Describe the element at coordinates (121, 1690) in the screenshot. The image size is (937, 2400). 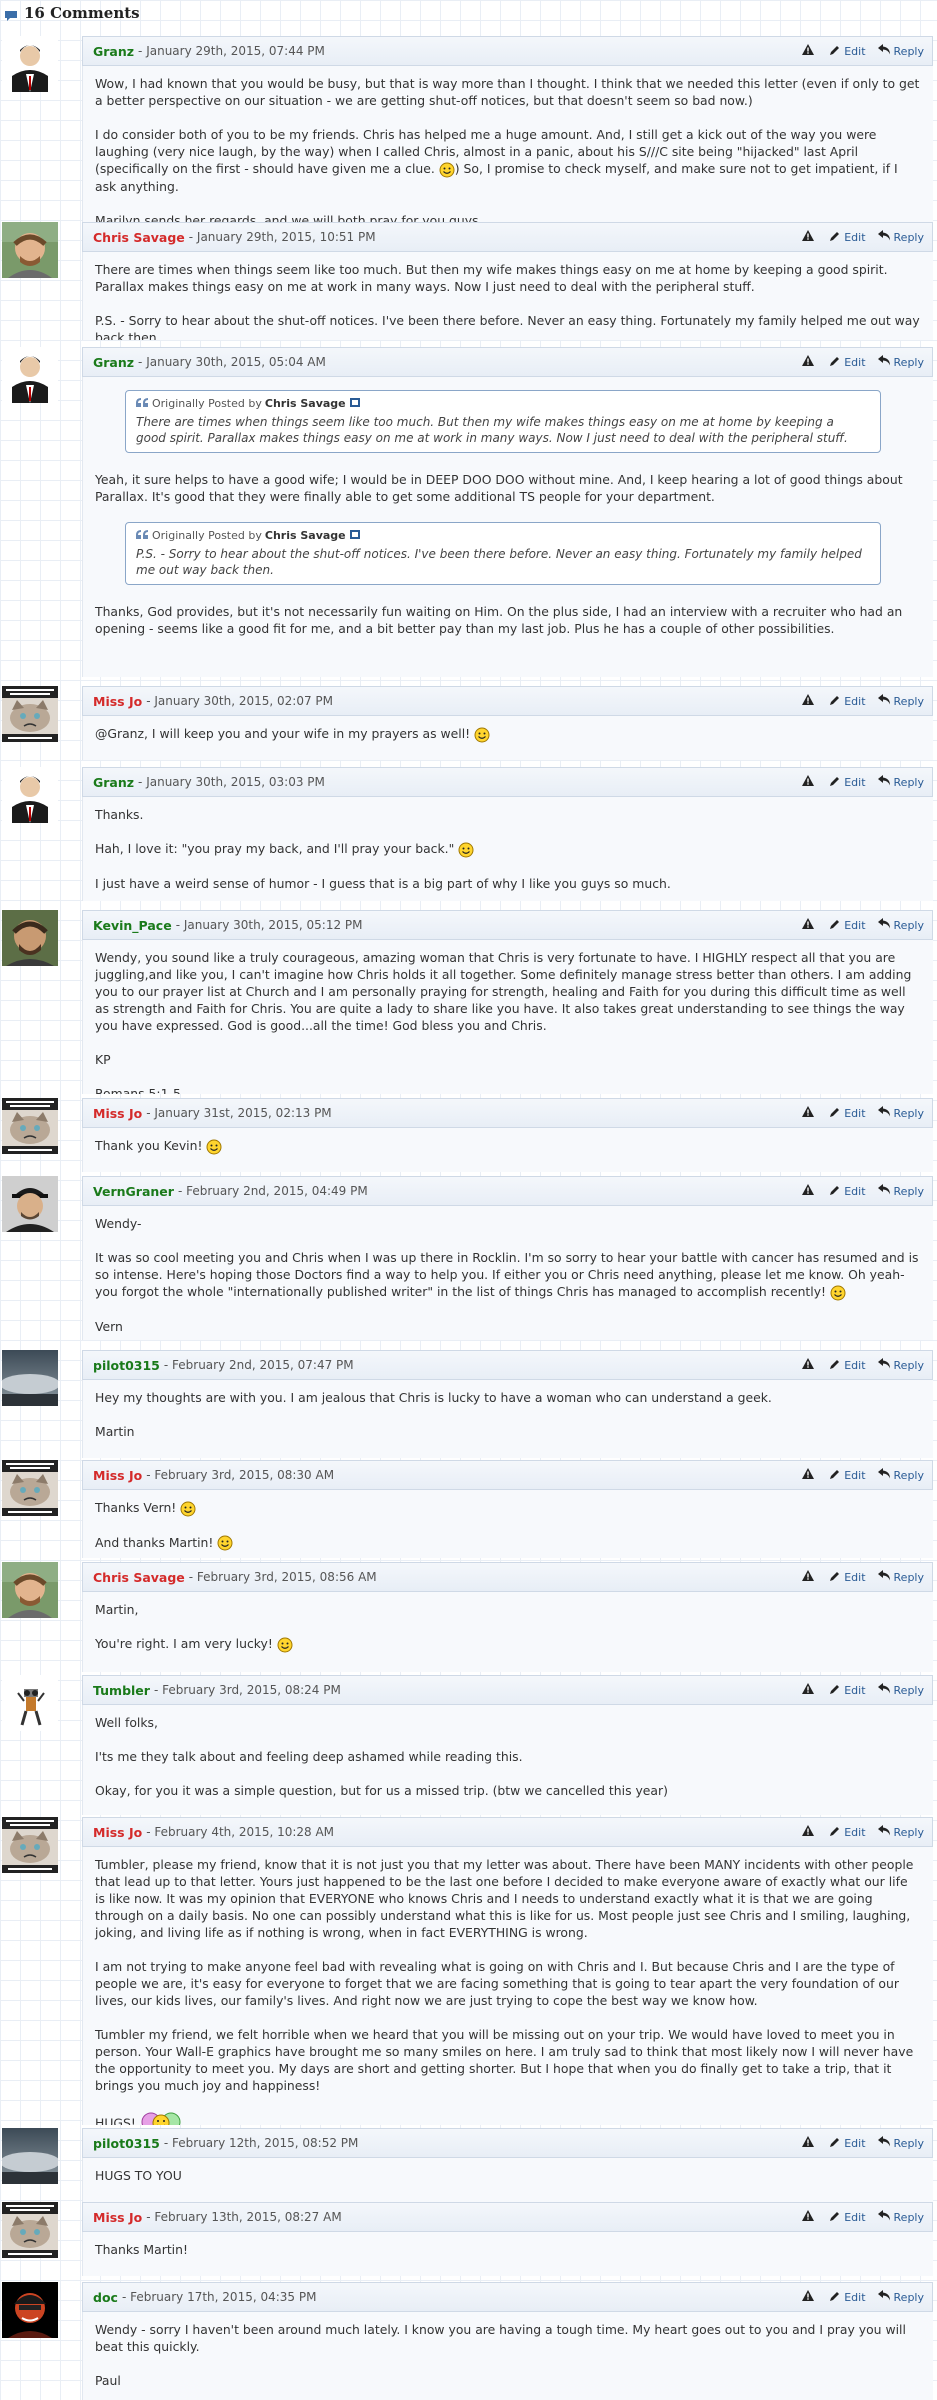
I see `username: Tumbler` at that location.